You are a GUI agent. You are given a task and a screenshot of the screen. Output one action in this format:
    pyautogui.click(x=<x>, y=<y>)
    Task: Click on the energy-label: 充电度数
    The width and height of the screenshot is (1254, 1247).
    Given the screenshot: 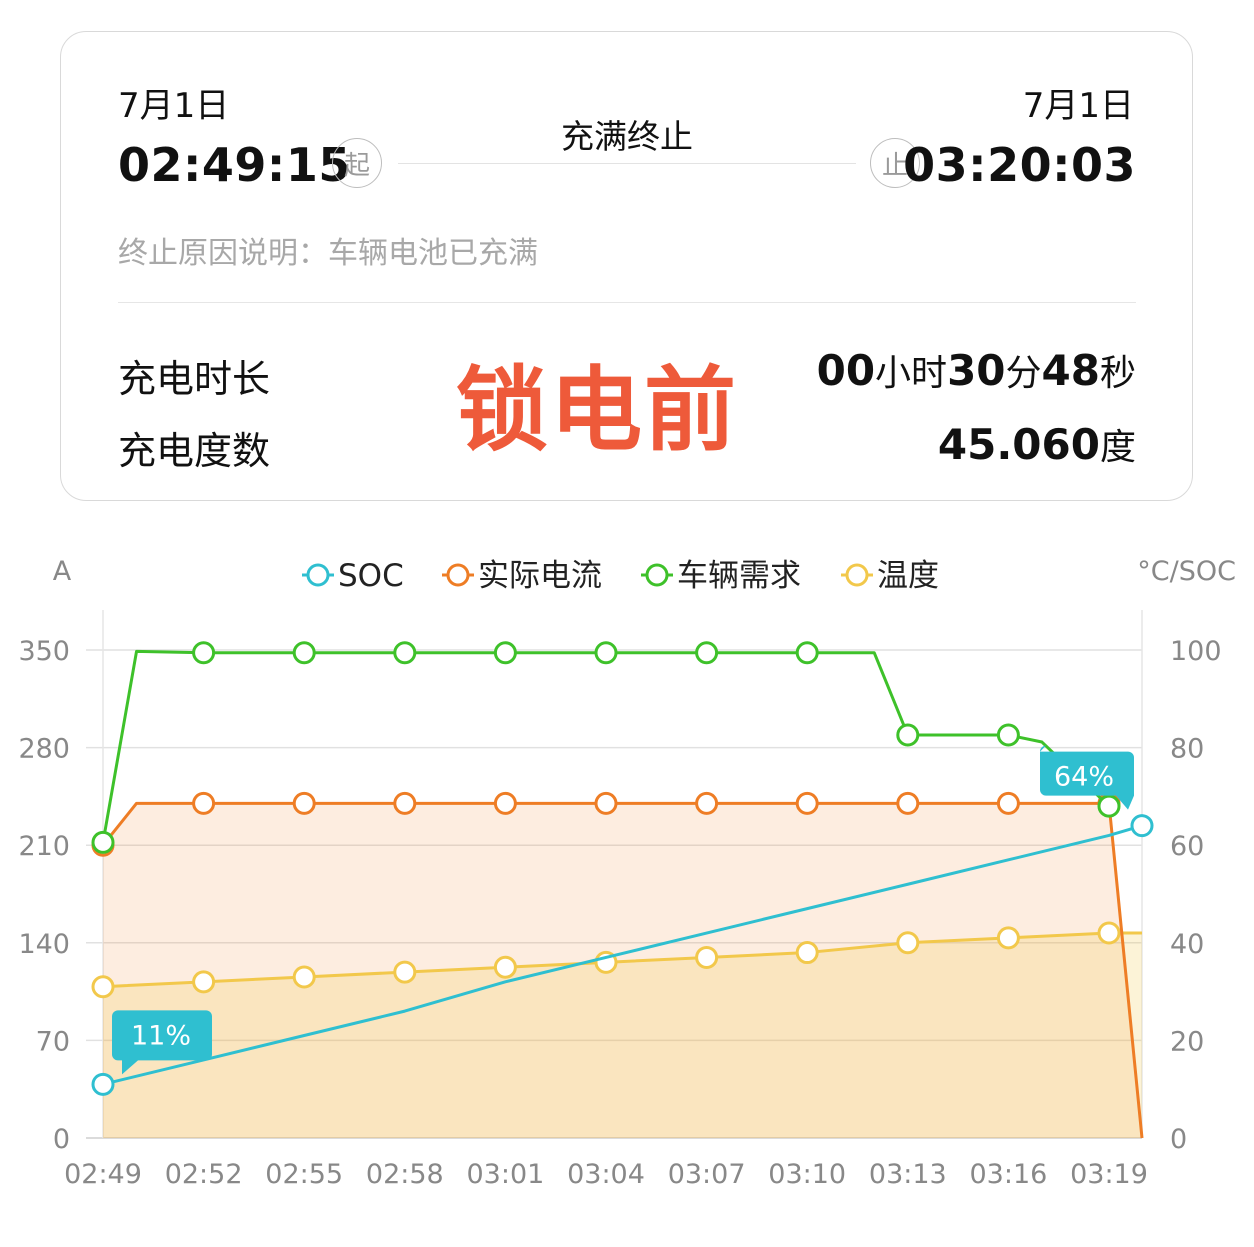 What is the action you would take?
    pyautogui.click(x=194, y=451)
    